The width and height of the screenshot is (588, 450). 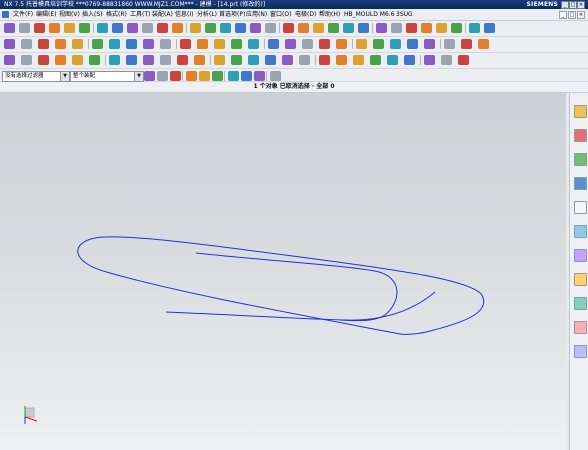 I want to click on isoparam-icon, so click(x=270, y=60).